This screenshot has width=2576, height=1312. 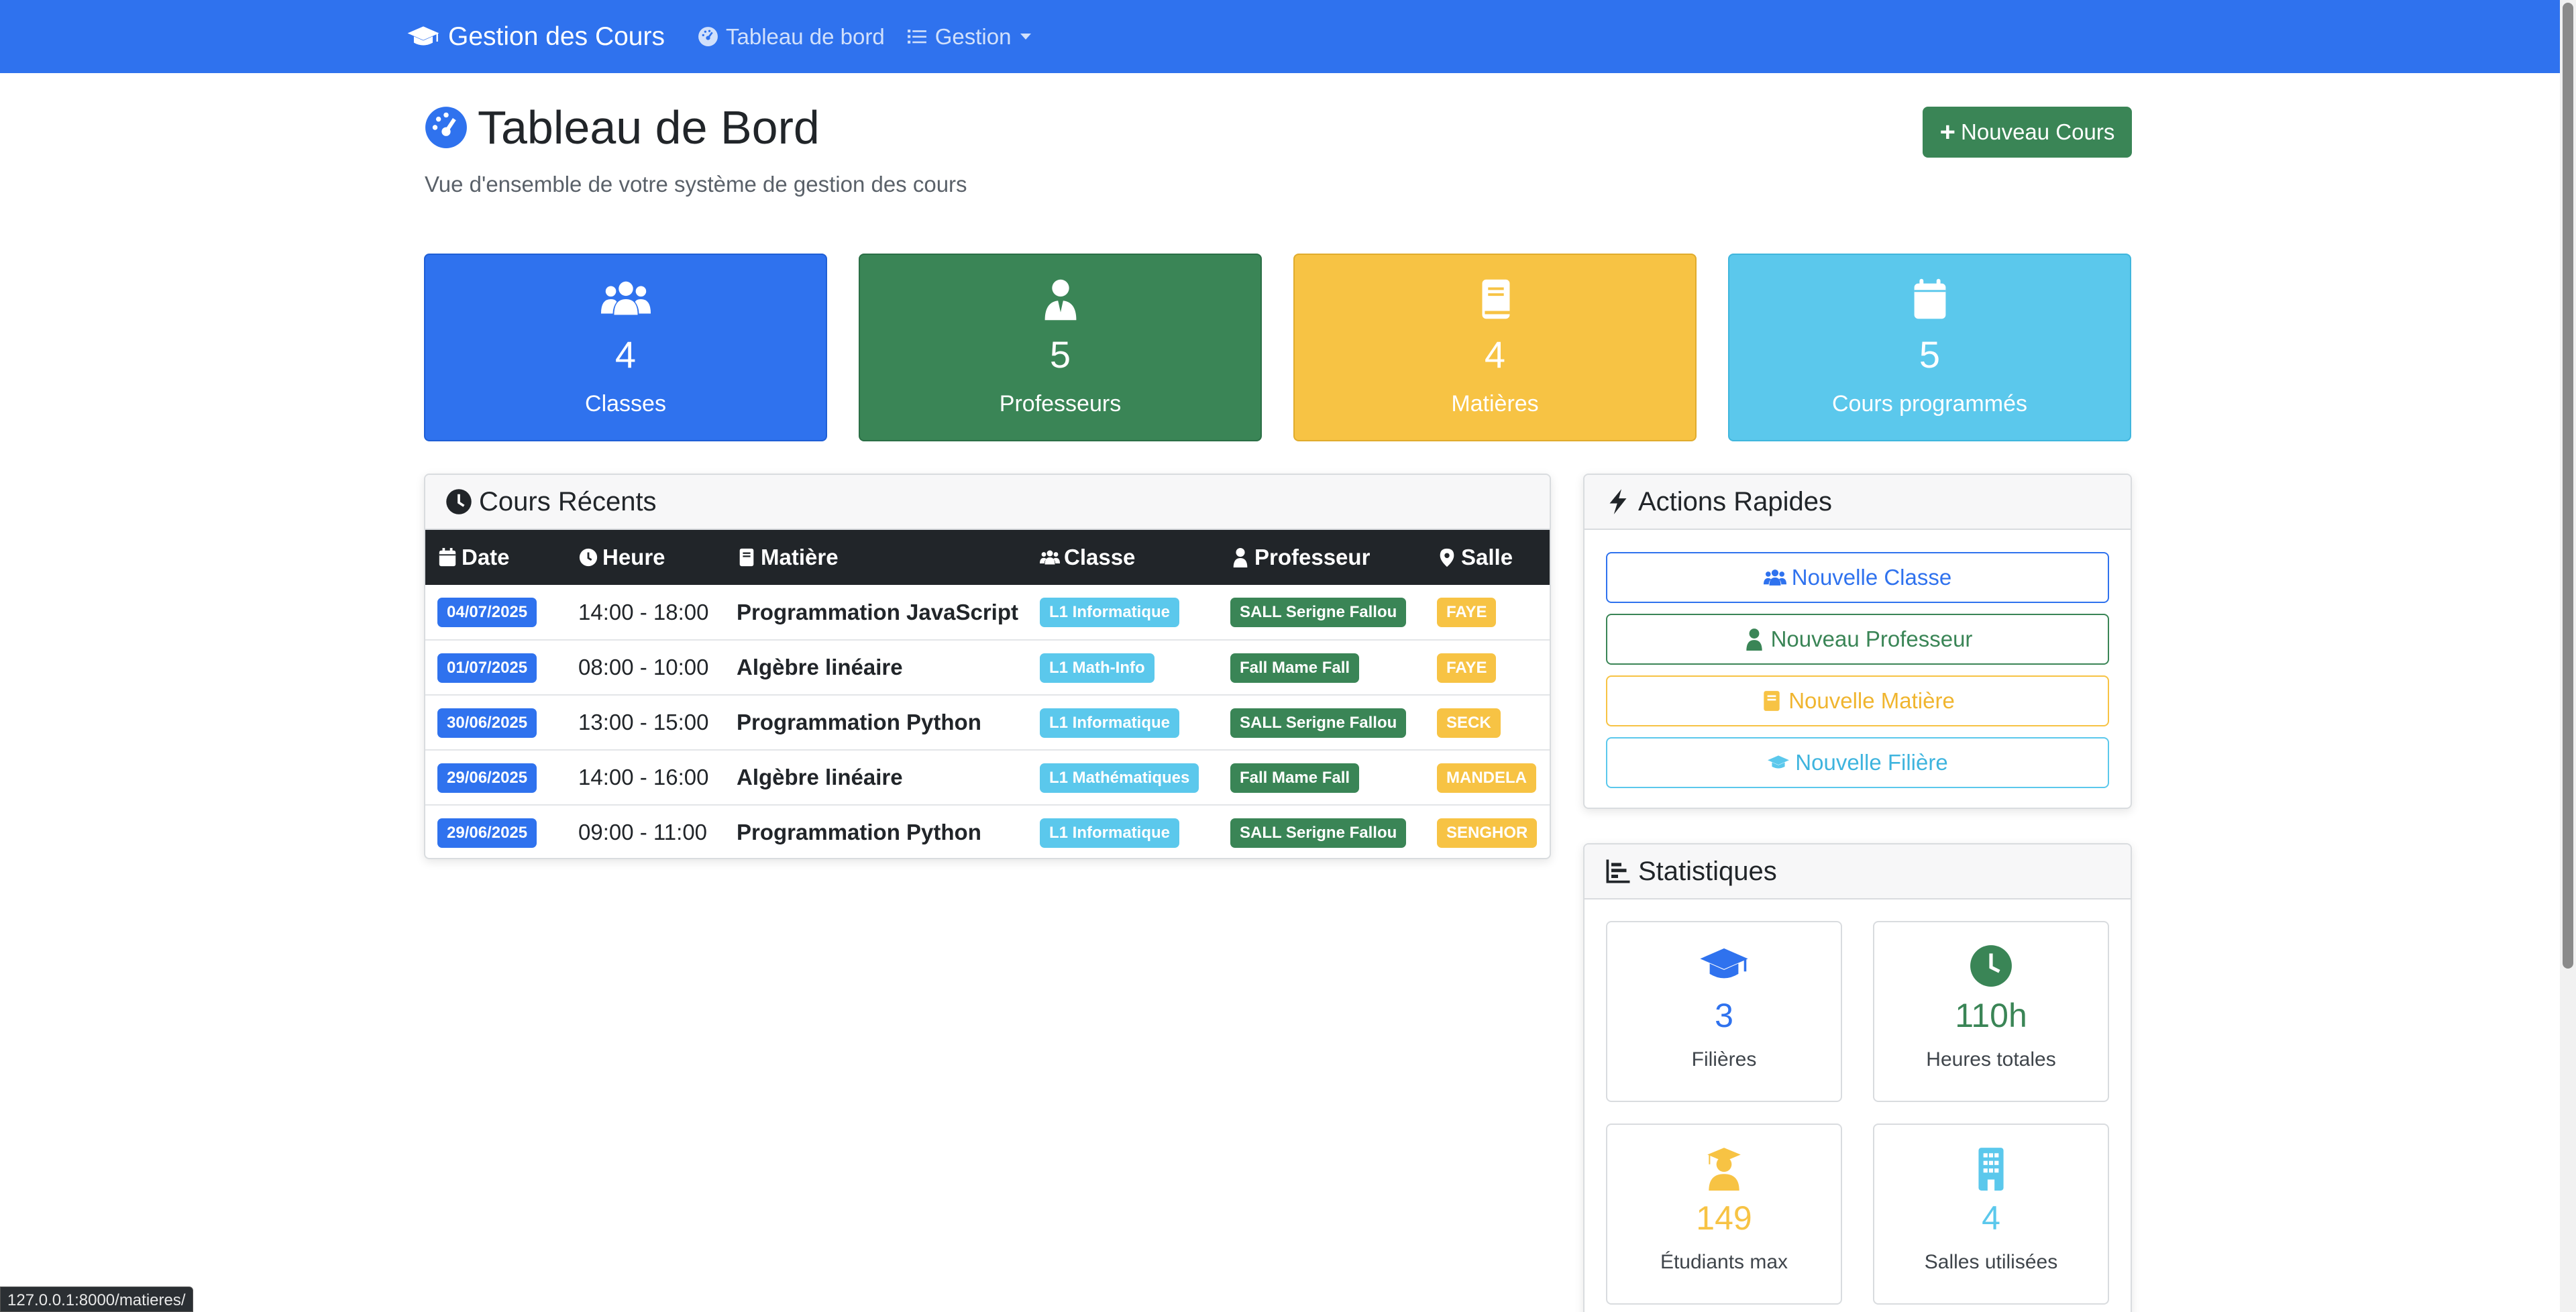 I want to click on stat-classes-label: Classes, so click(x=625, y=404).